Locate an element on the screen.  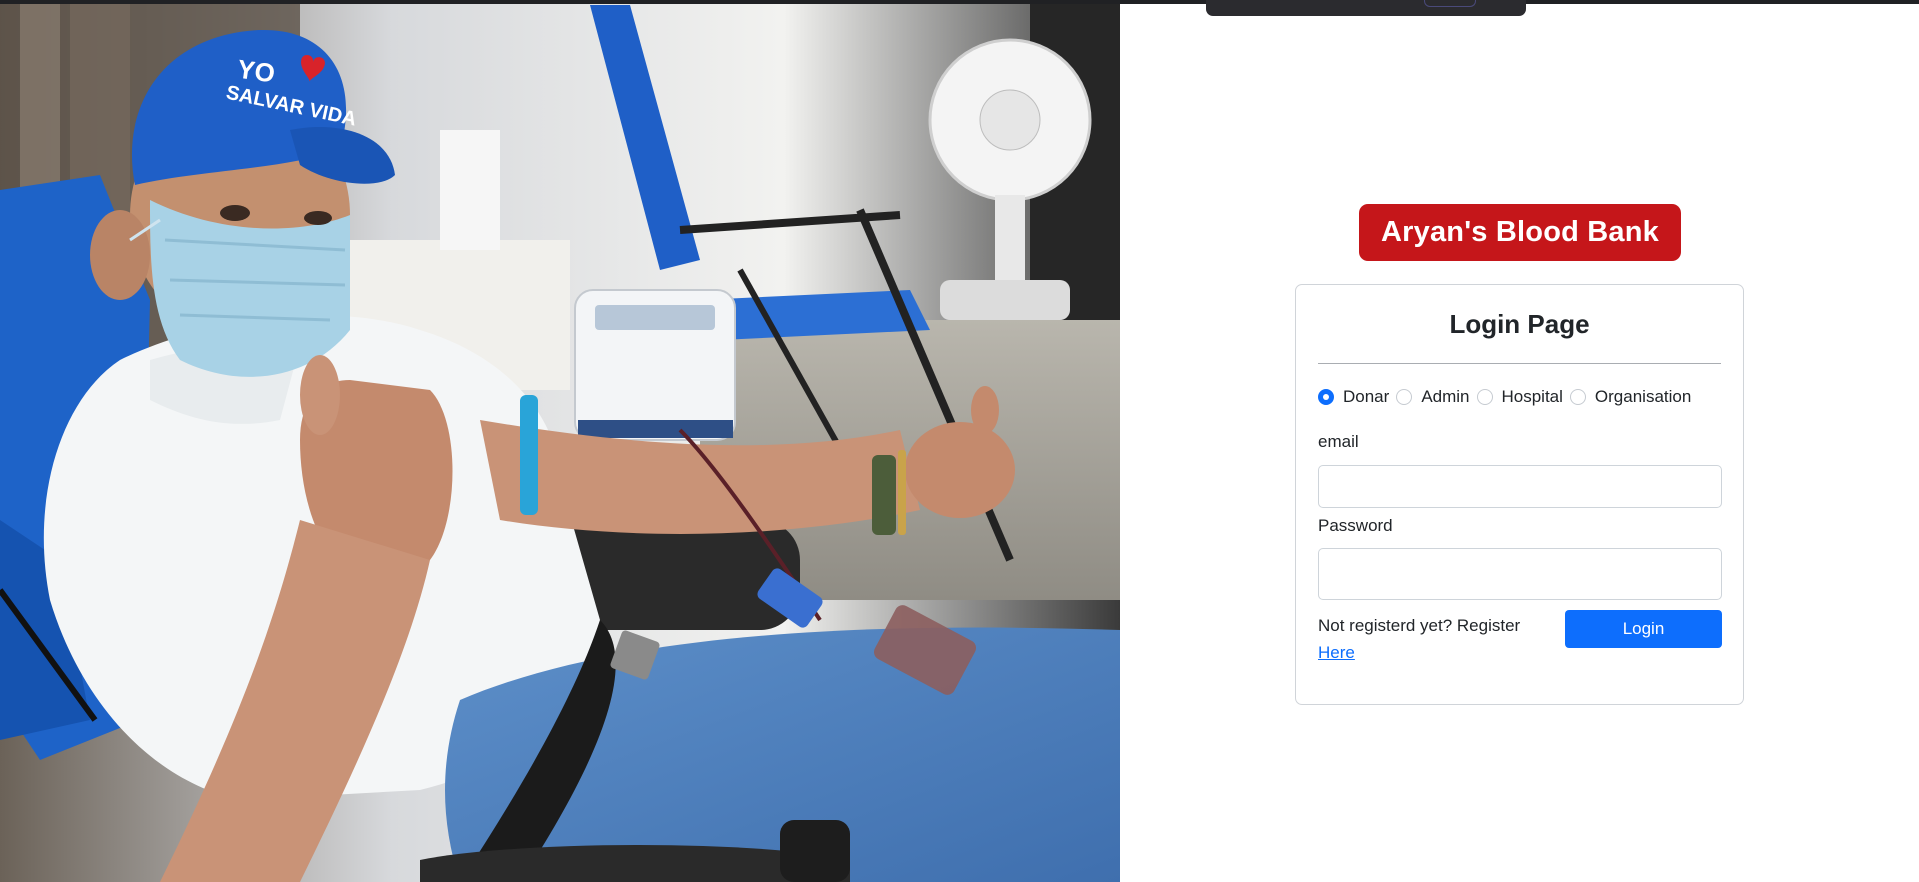
login-heading: Login Page is located at coordinates (1519, 324).